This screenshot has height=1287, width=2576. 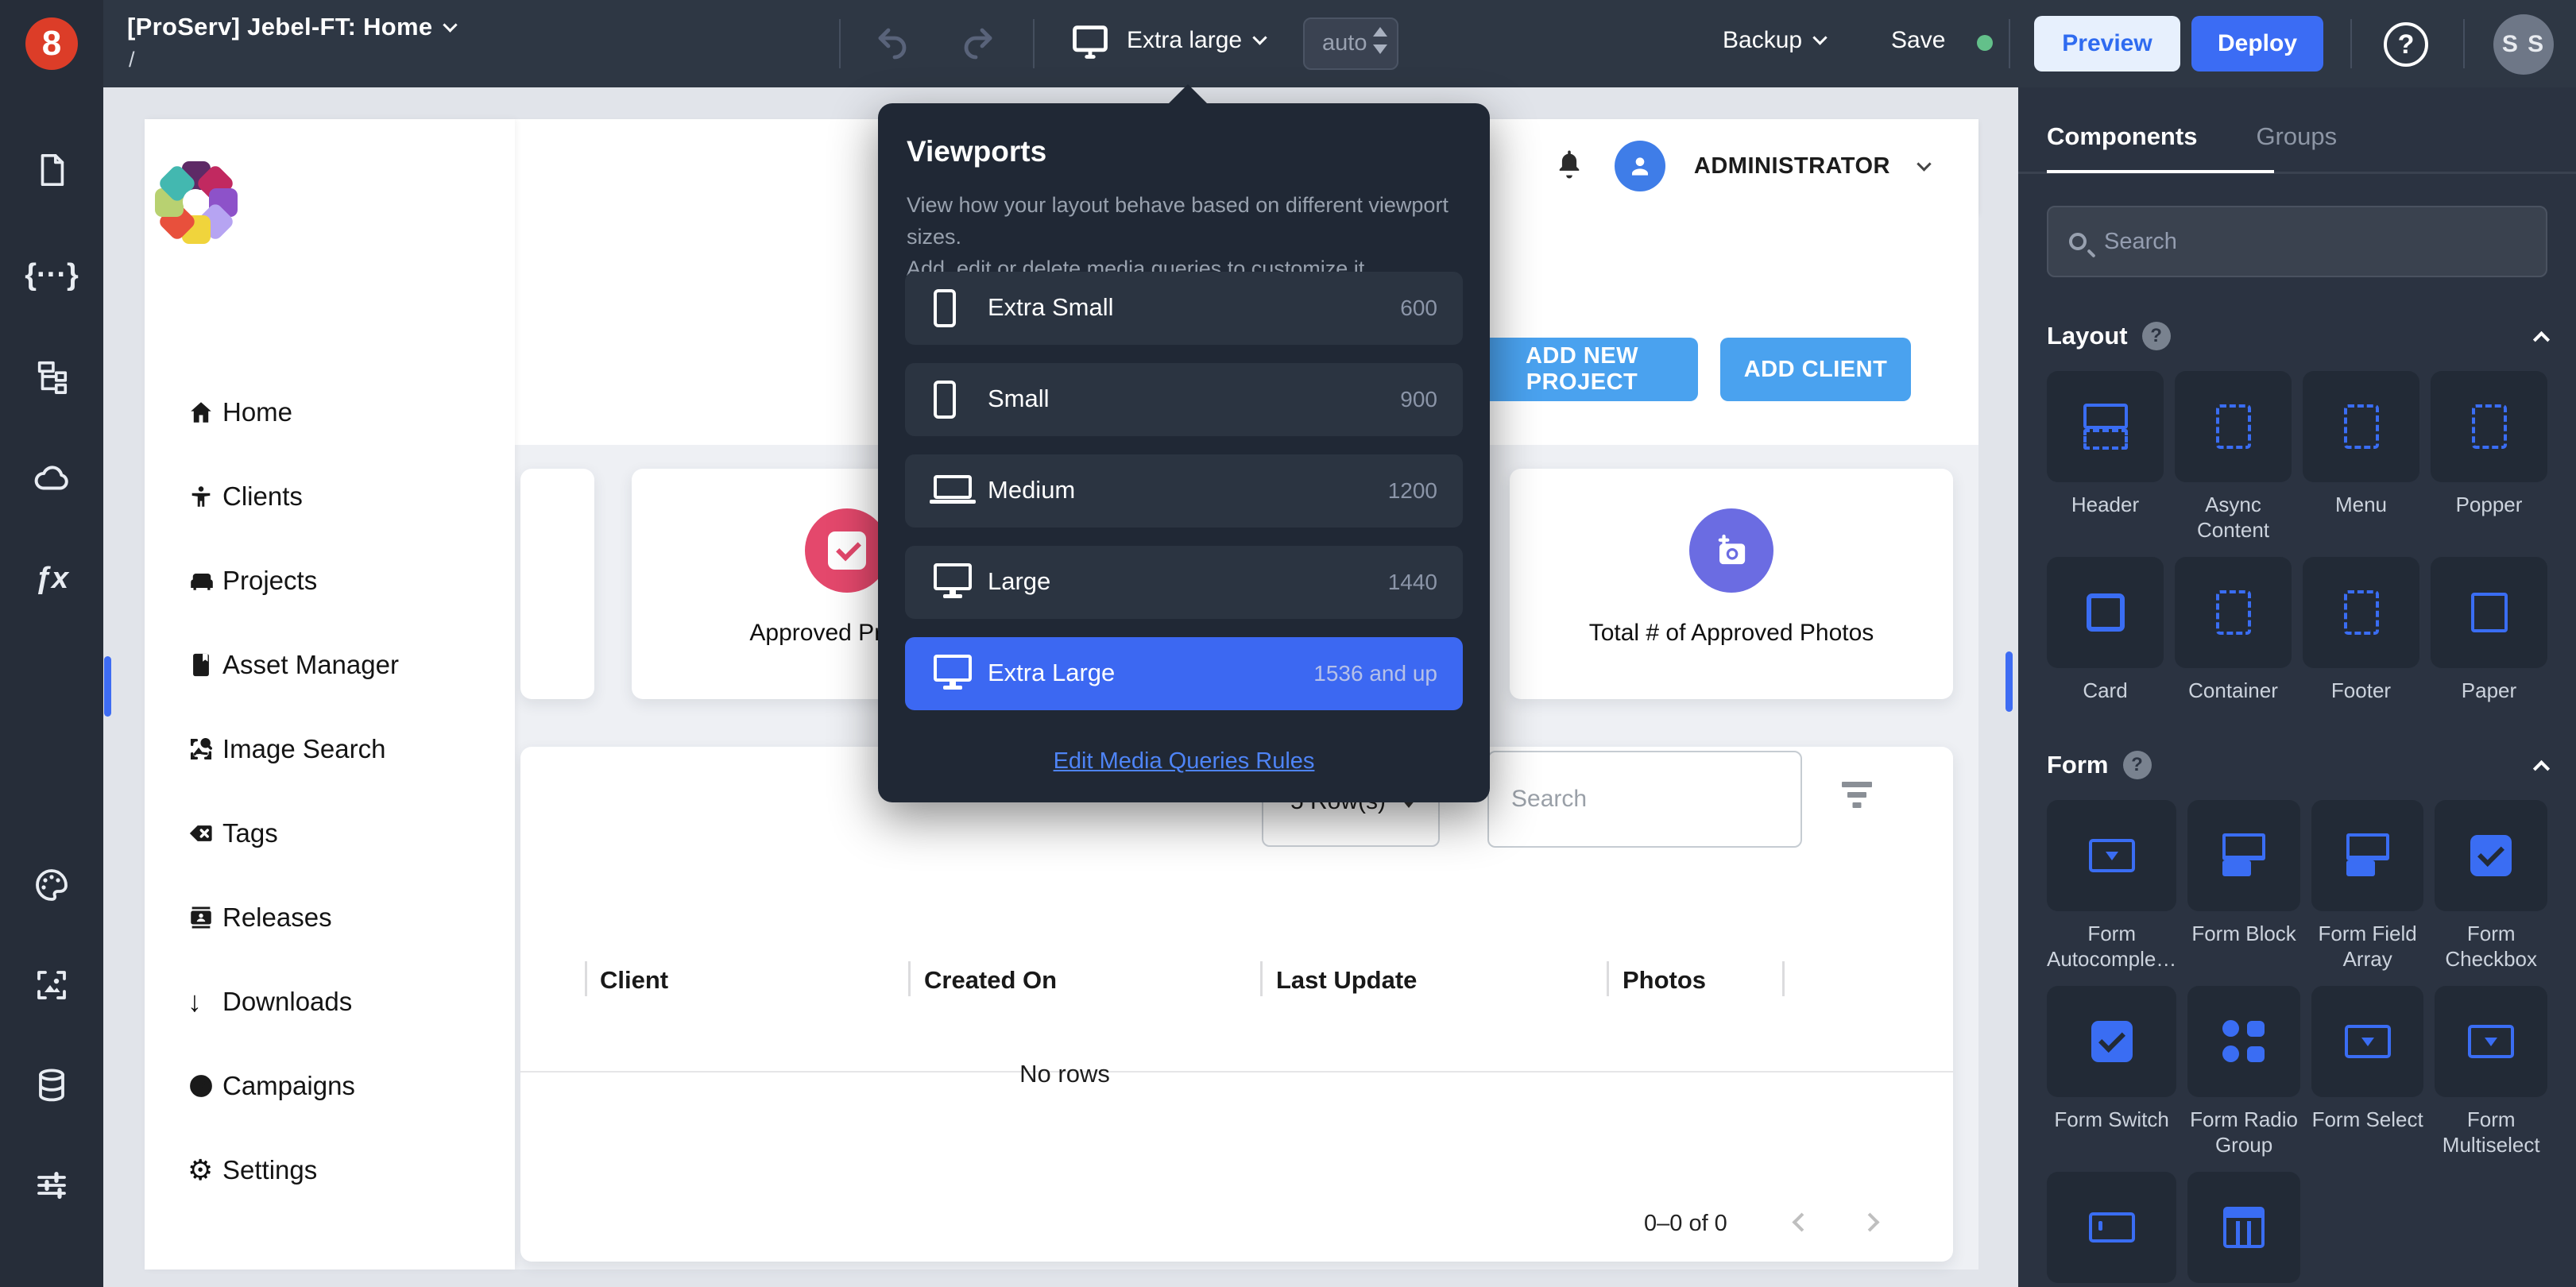 I want to click on pagination-next-icon, so click(x=1870, y=1222).